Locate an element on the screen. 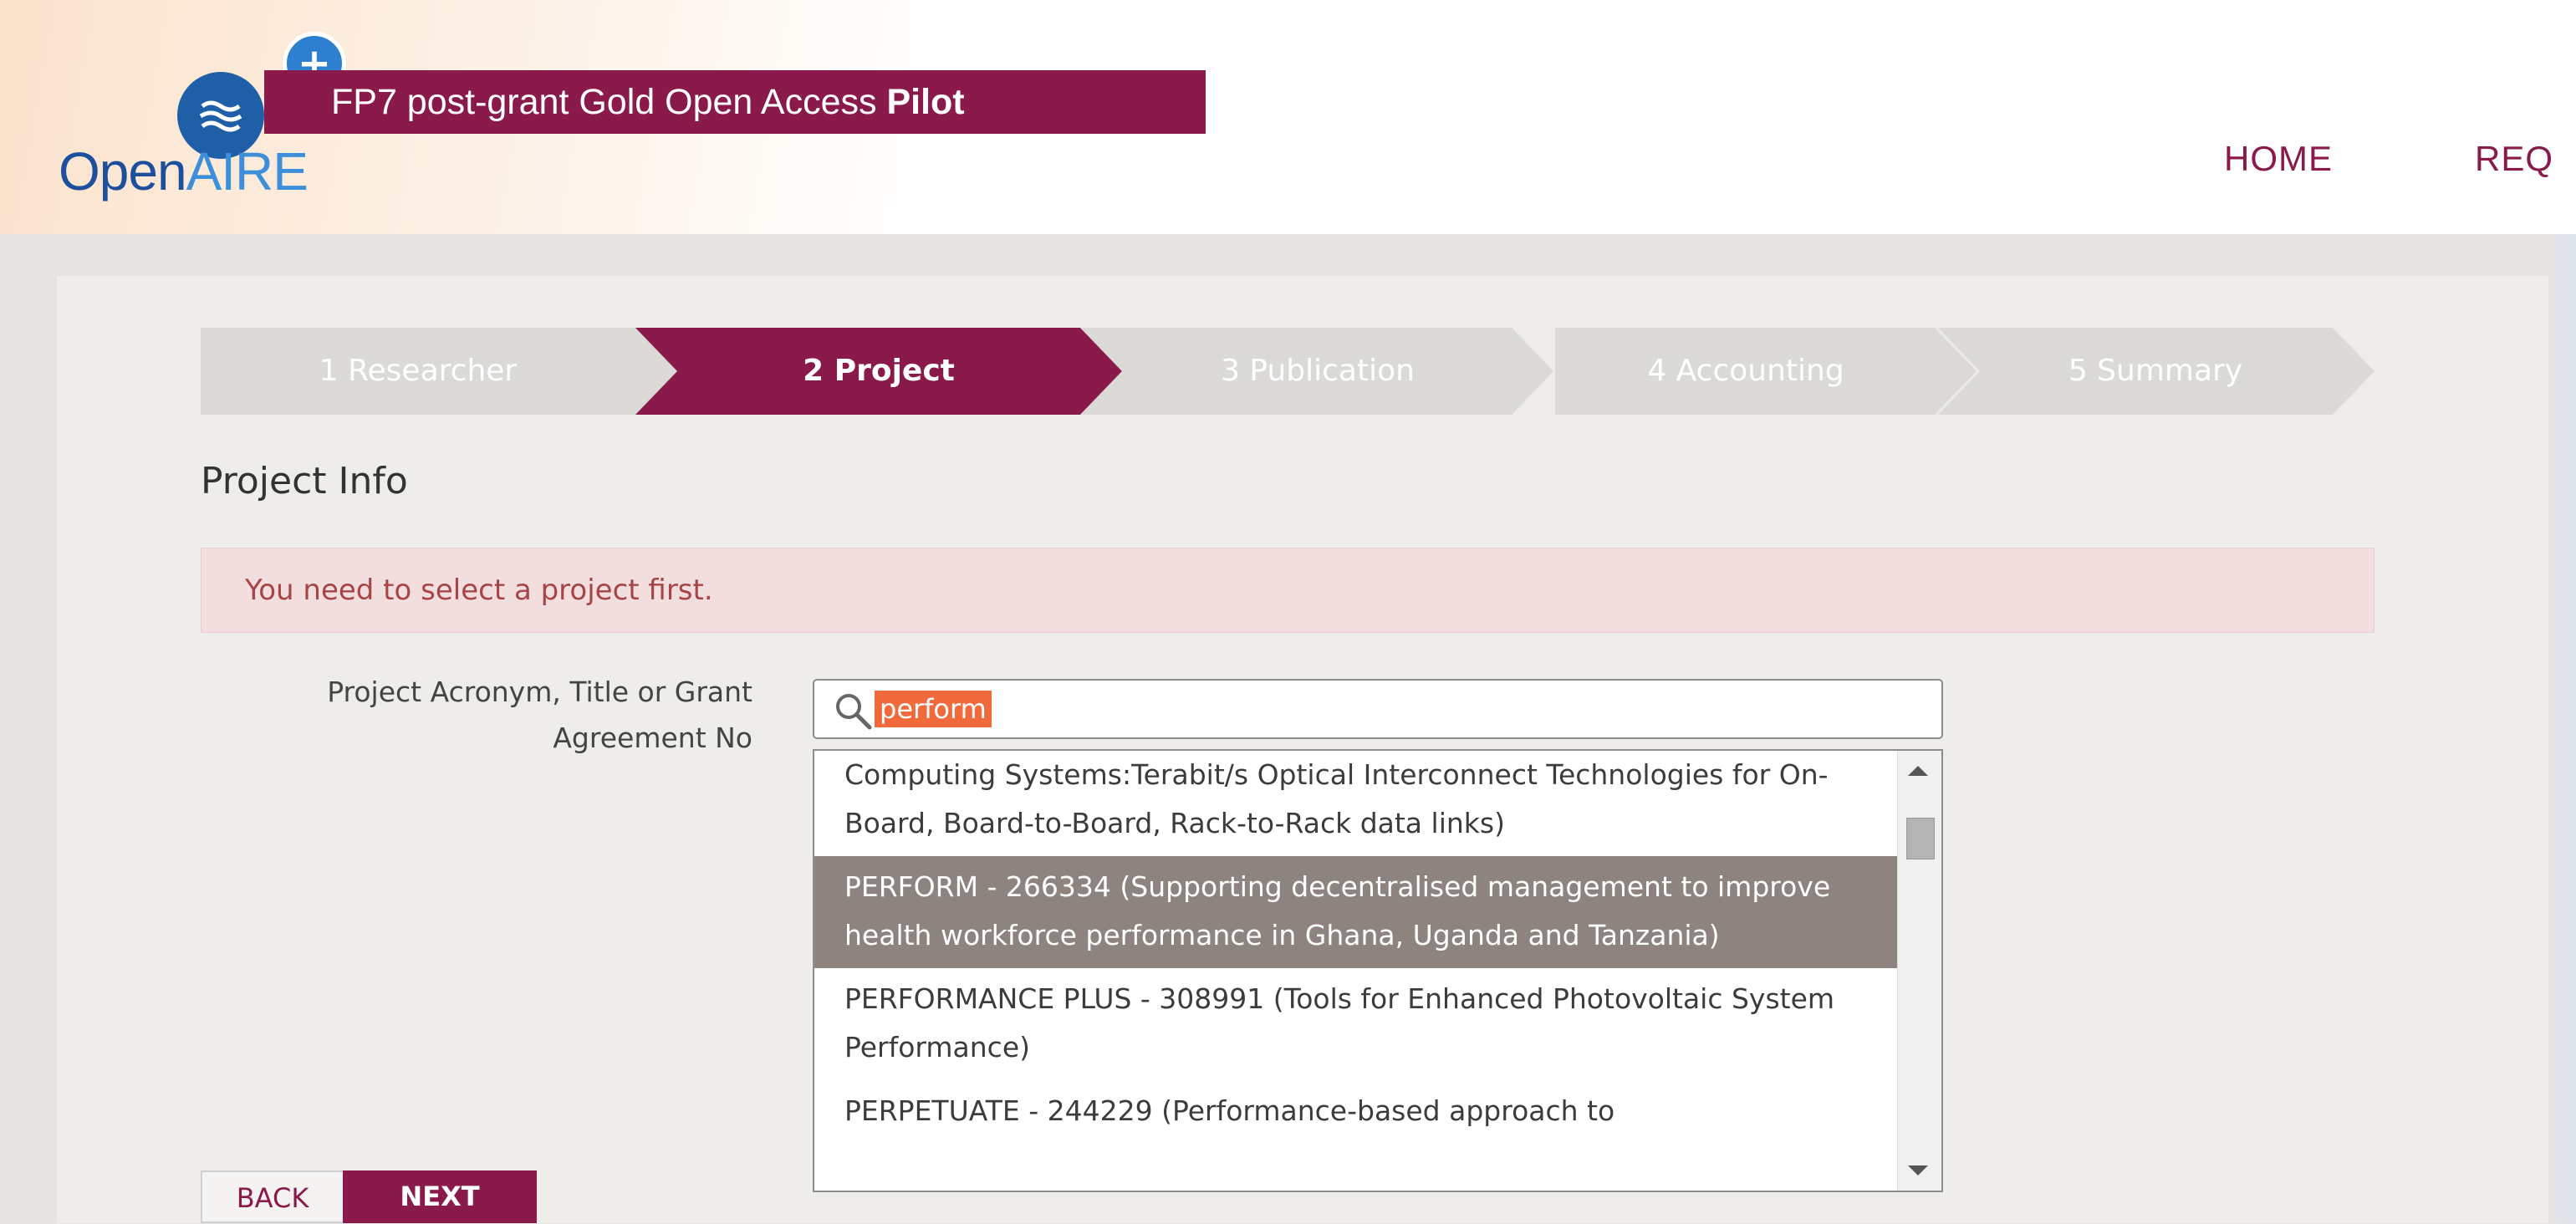 This screenshot has width=2576, height=1224. scroll-thumb is located at coordinates (1920, 838).